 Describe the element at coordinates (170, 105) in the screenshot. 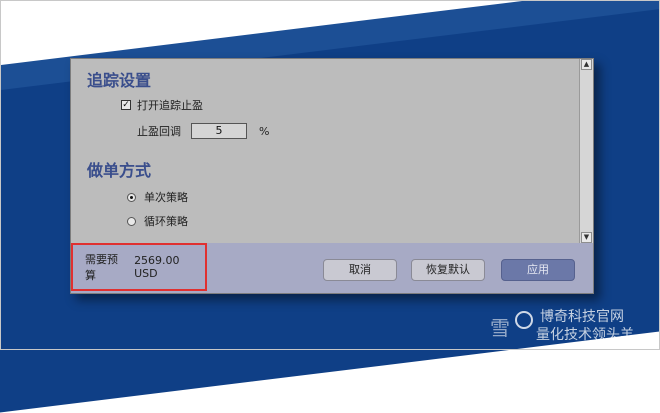

I see `trailing-stop-label: 打开追踪止盈` at that location.